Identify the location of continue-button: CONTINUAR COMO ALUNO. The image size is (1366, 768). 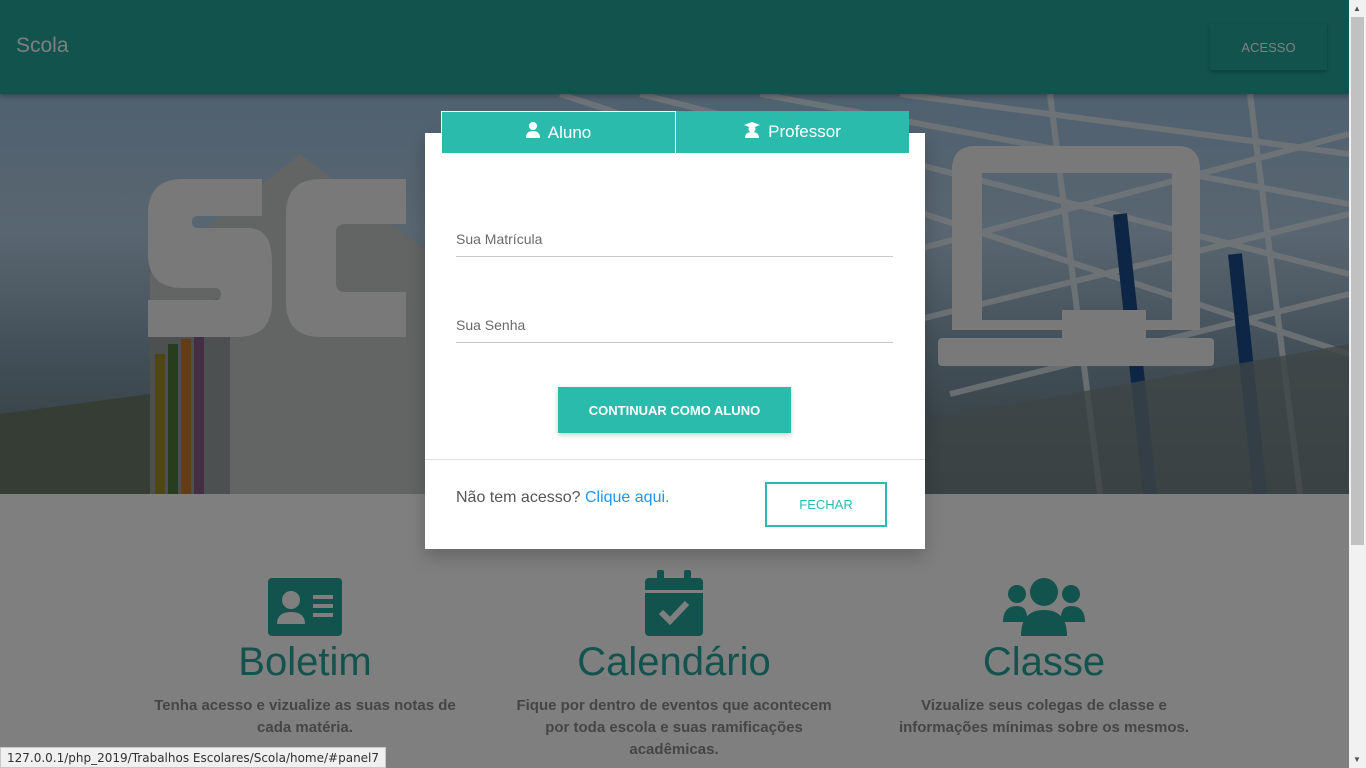
(674, 410).